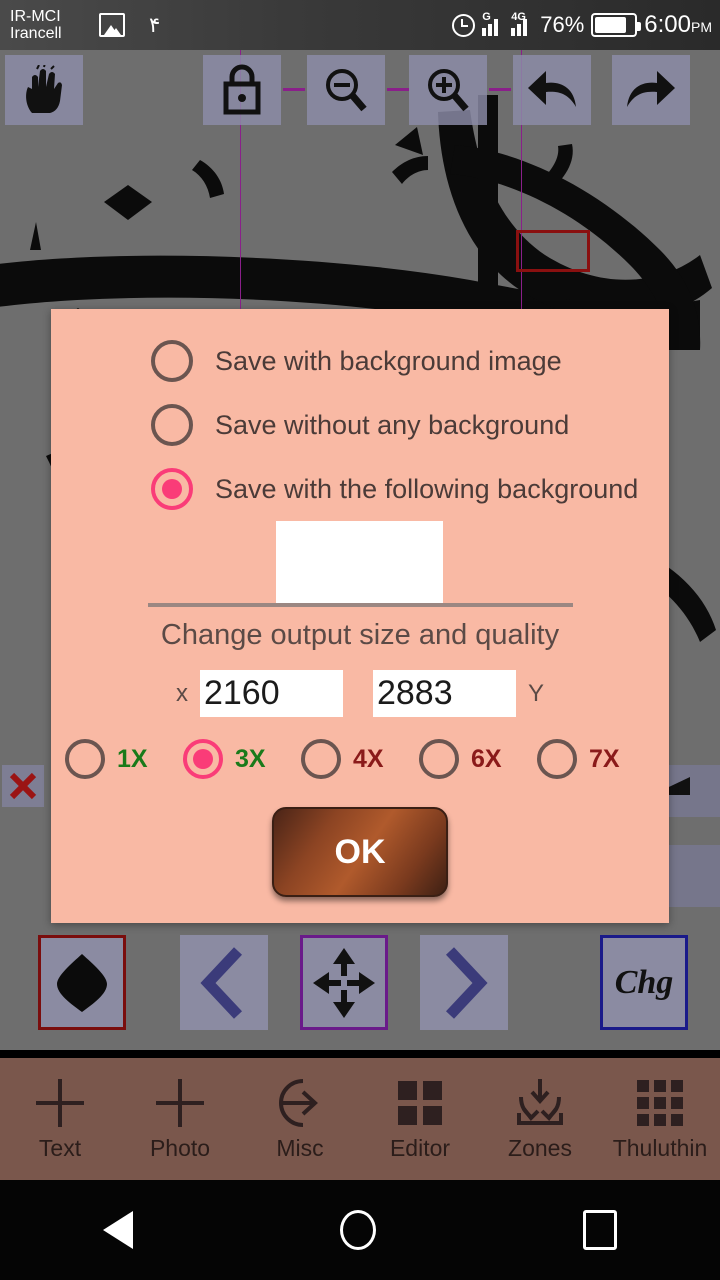 This screenshot has width=720, height=1280. Describe the element at coordinates (518, 17) in the screenshot. I see `signal-2-label: 4G` at that location.